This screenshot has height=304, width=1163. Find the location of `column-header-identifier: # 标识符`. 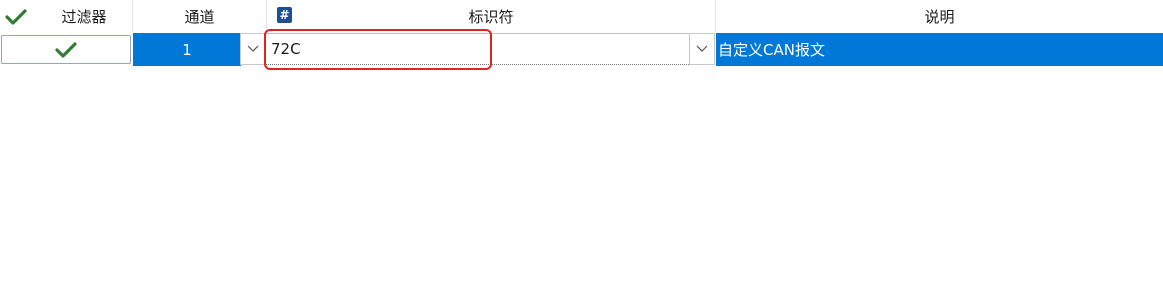

column-header-identifier: # 标识符 is located at coordinates (491, 16).